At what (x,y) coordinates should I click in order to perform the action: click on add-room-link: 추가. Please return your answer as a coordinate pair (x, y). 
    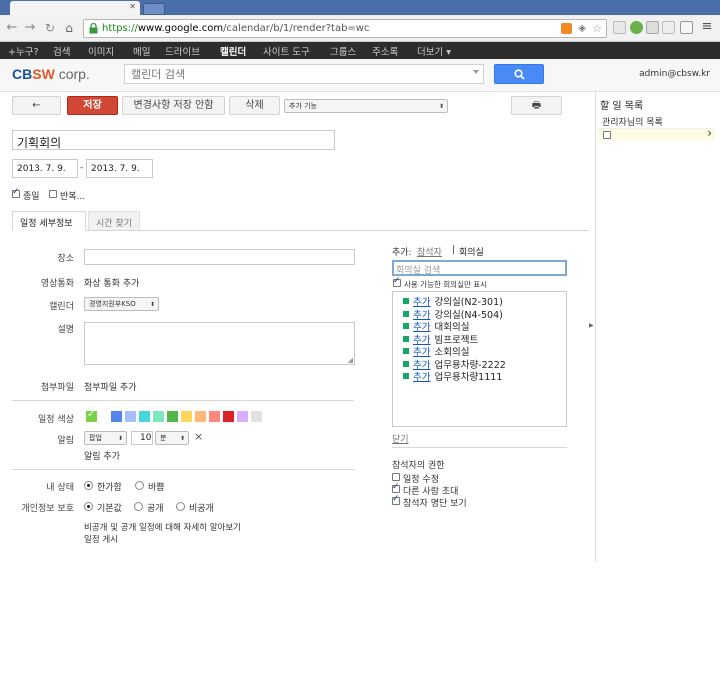
    Looking at the image, I should click on (421, 377).